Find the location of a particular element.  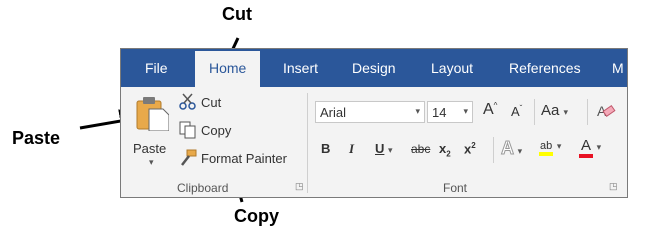

font-dialog-launcher-icon: ◳ is located at coordinates (613, 186).